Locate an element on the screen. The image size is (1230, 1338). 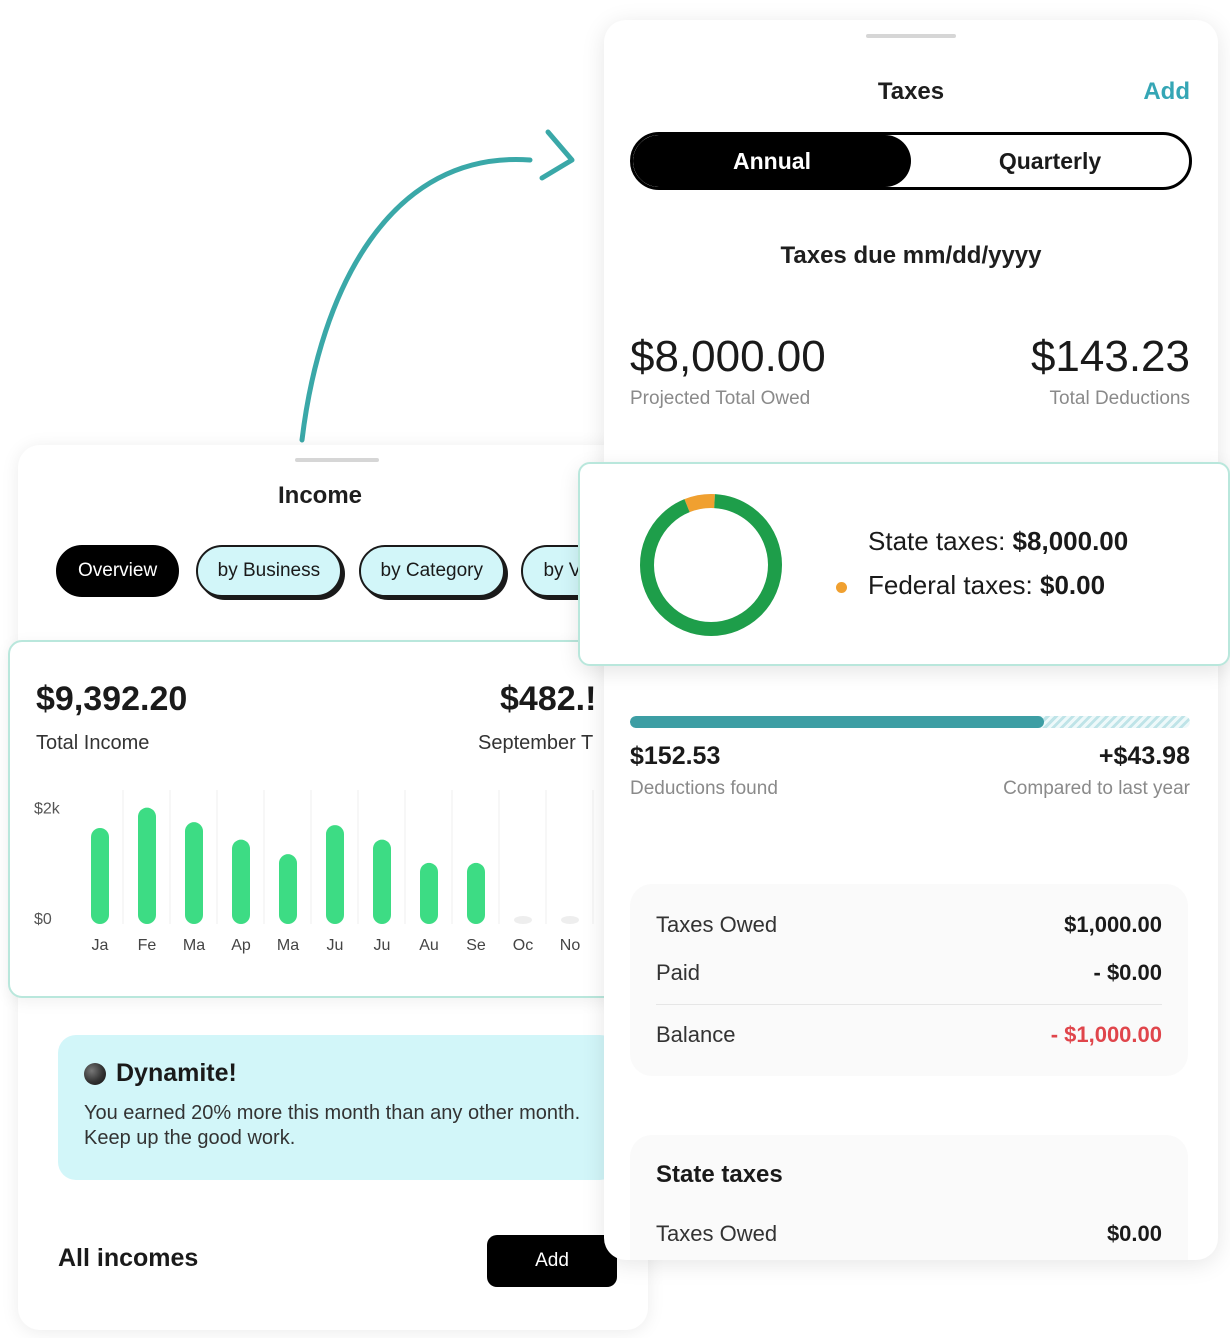
tax-donut-chart is located at coordinates (711, 565).